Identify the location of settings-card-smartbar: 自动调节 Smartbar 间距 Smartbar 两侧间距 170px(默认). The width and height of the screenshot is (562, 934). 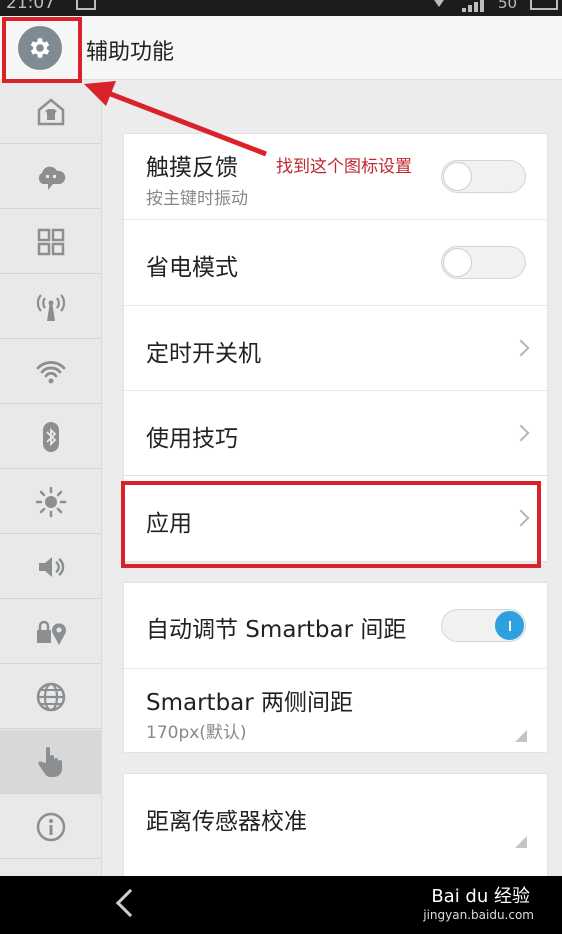
(335, 667).